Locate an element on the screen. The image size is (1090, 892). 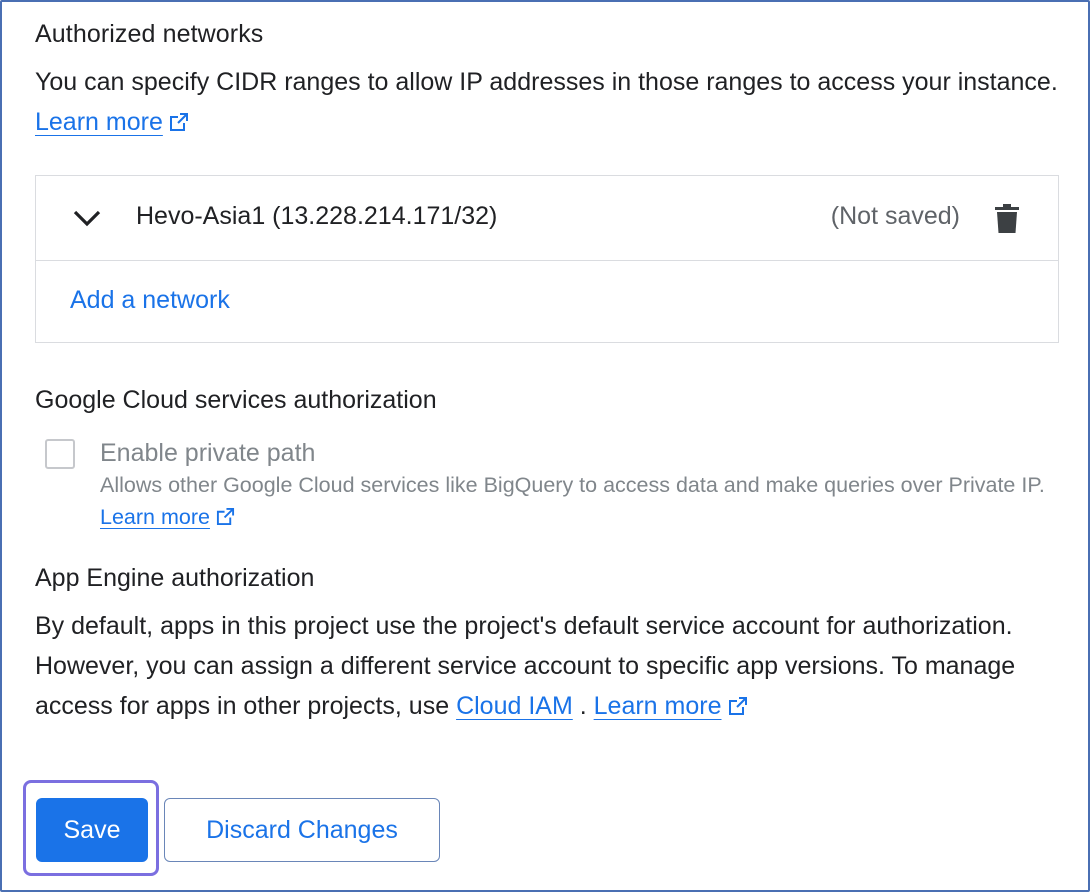
gcs-authorization-title: Google Cloud services authorization is located at coordinates (236, 400).